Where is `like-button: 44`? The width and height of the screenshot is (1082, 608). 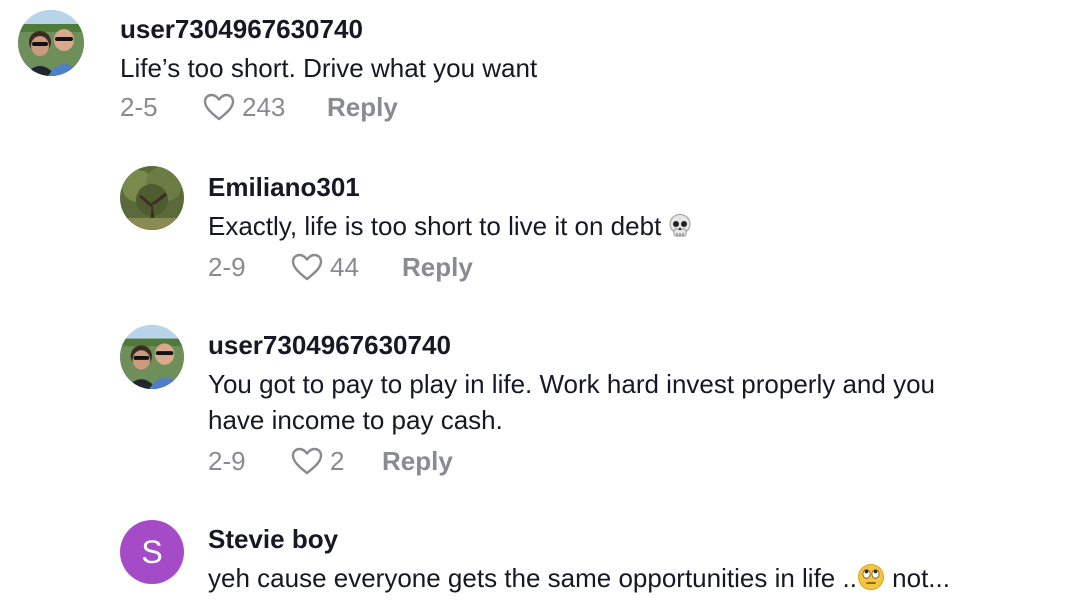 like-button: 44 is located at coordinates (346, 267).